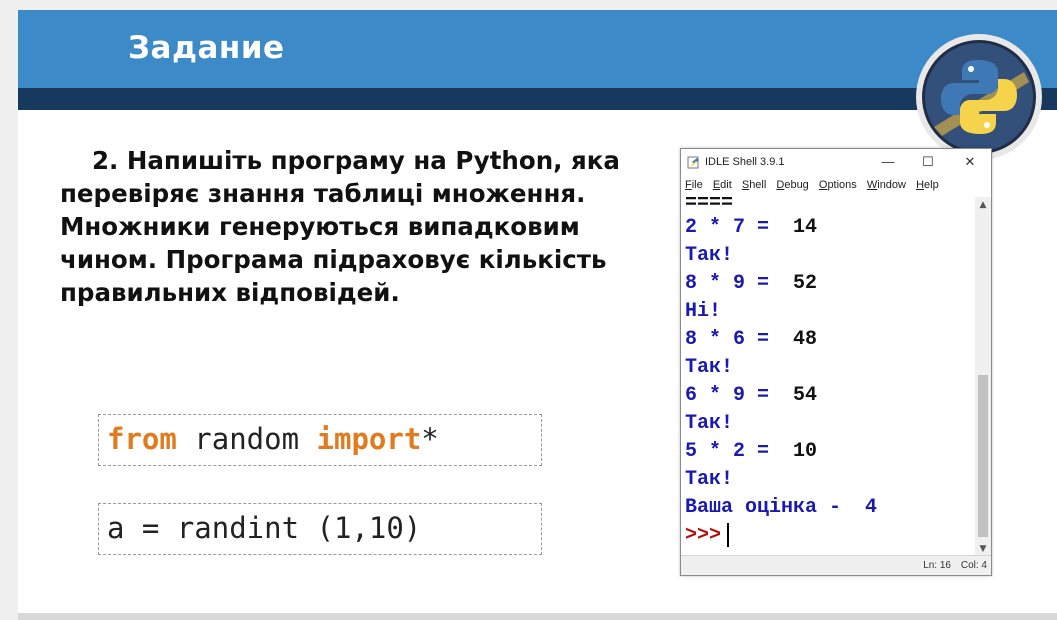 The height and width of the screenshot is (620, 1057). I want to click on shell-line: 6 * 9 = 54, so click(831, 396).